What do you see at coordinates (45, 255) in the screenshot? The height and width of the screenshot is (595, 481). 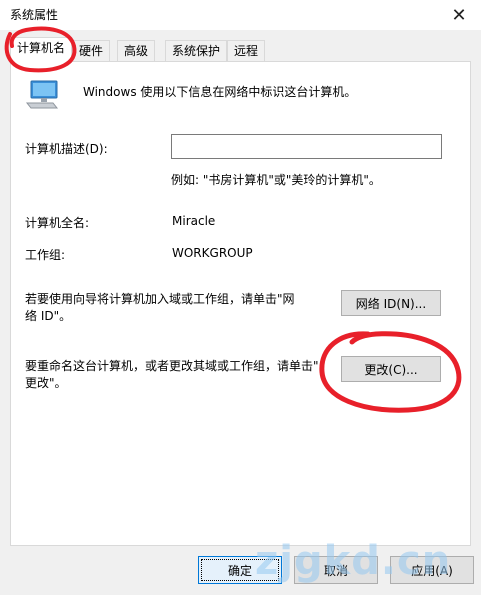 I see `workgroup-label: 工作组:` at bounding box center [45, 255].